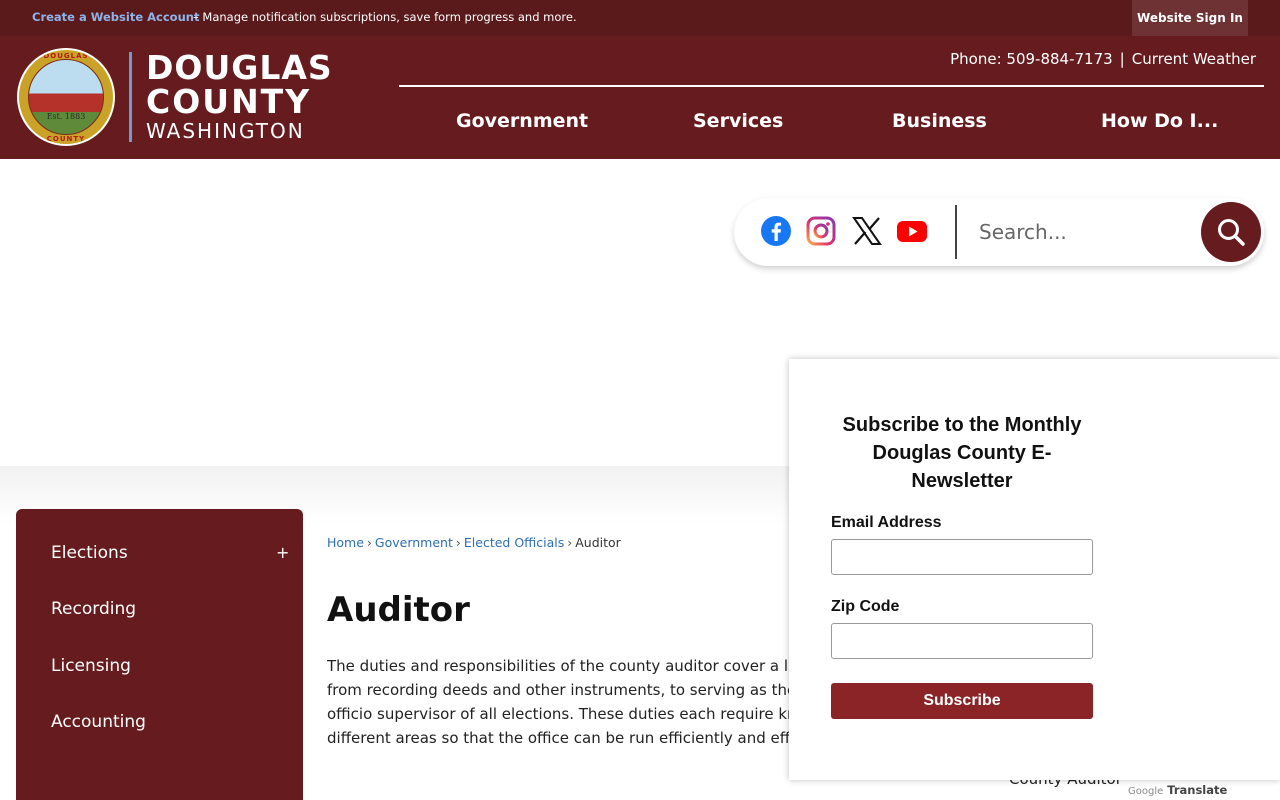 This screenshot has width=1280, height=800. I want to click on nav-services: Services, so click(738, 121).